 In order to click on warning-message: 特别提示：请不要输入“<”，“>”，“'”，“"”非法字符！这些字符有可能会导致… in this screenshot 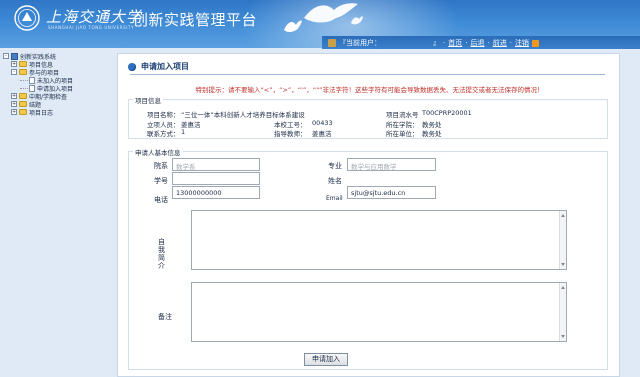, I will do `click(369, 90)`.